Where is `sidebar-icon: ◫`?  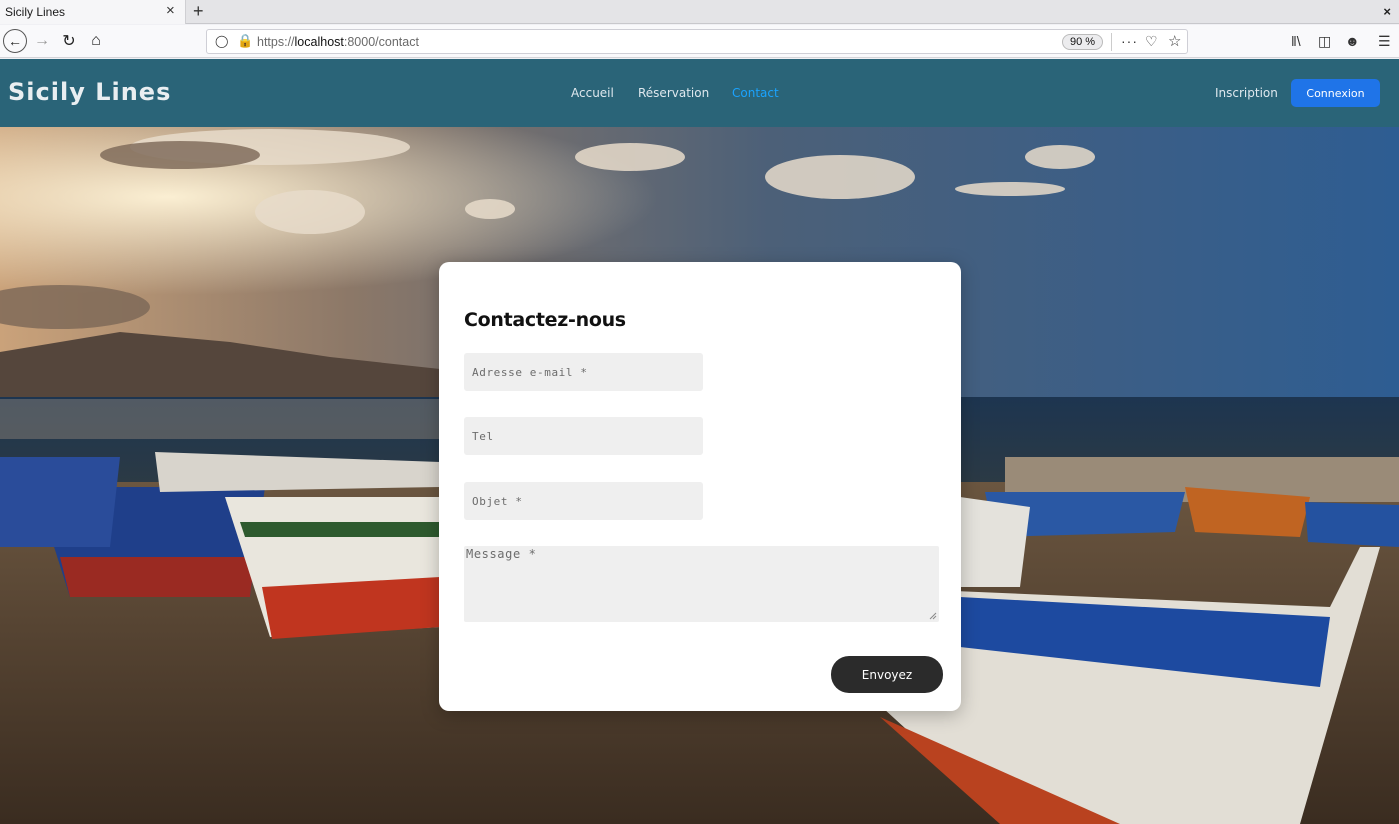 sidebar-icon: ◫ is located at coordinates (1324, 41).